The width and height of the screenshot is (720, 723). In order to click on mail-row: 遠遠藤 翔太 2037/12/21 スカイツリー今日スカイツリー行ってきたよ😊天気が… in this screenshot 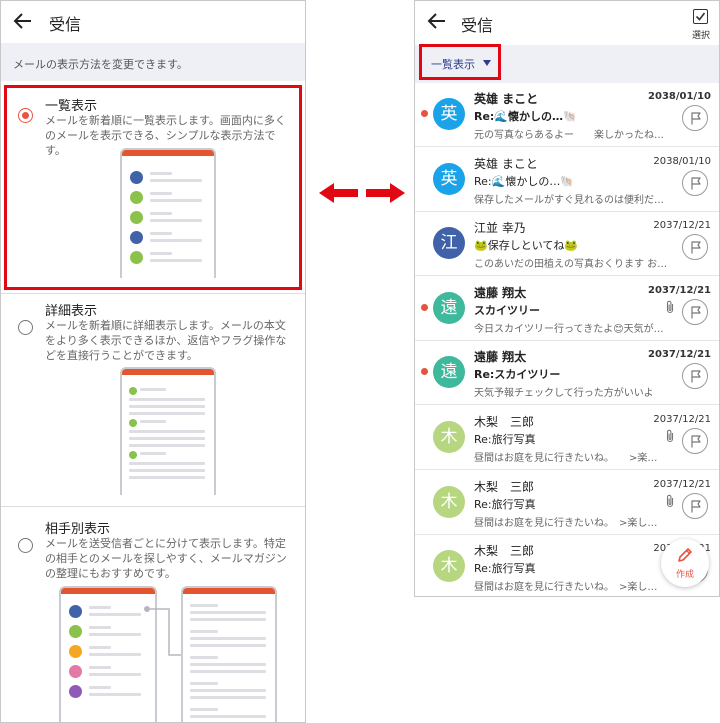, I will do `click(567, 308)`.